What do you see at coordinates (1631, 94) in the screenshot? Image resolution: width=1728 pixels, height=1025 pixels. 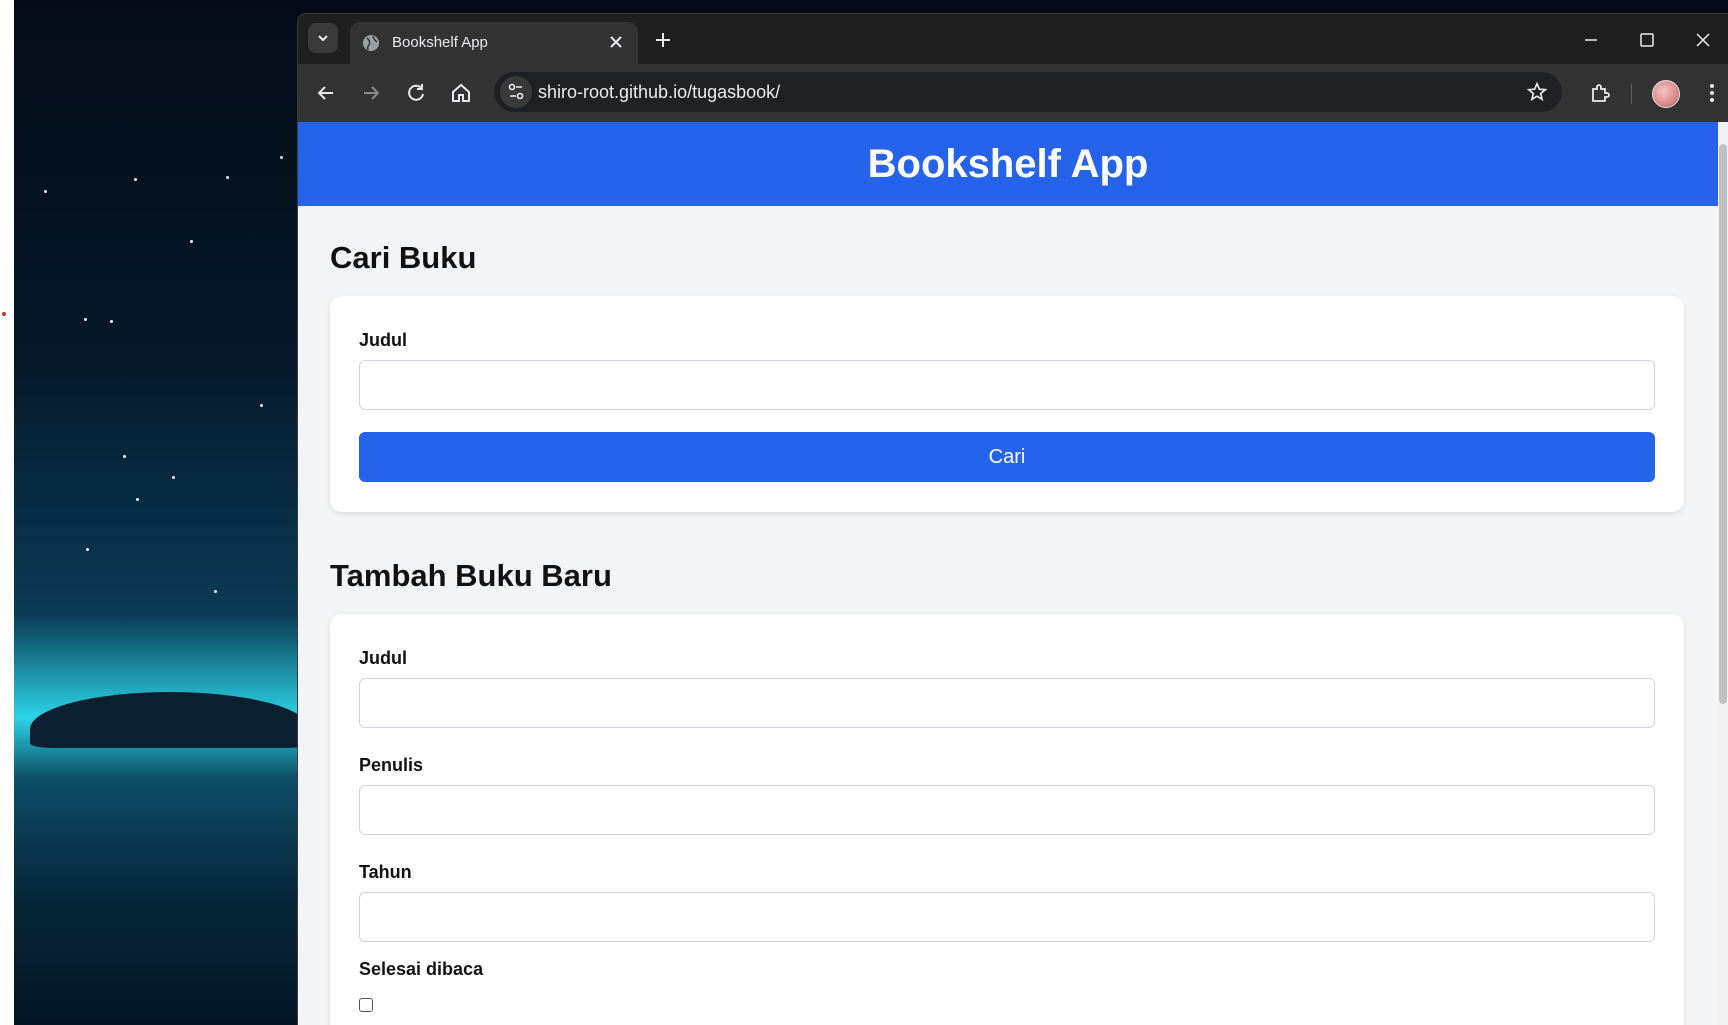 I see `toolbar-divider` at bounding box center [1631, 94].